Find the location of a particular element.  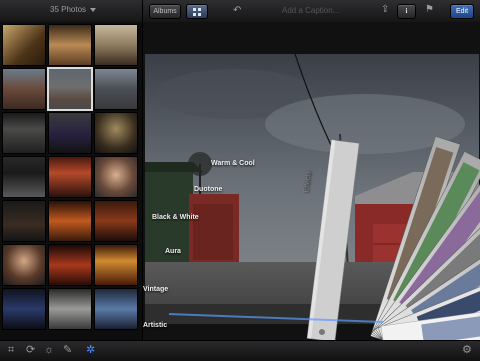

effect-label-black-white: Black & White is located at coordinates (175, 217).